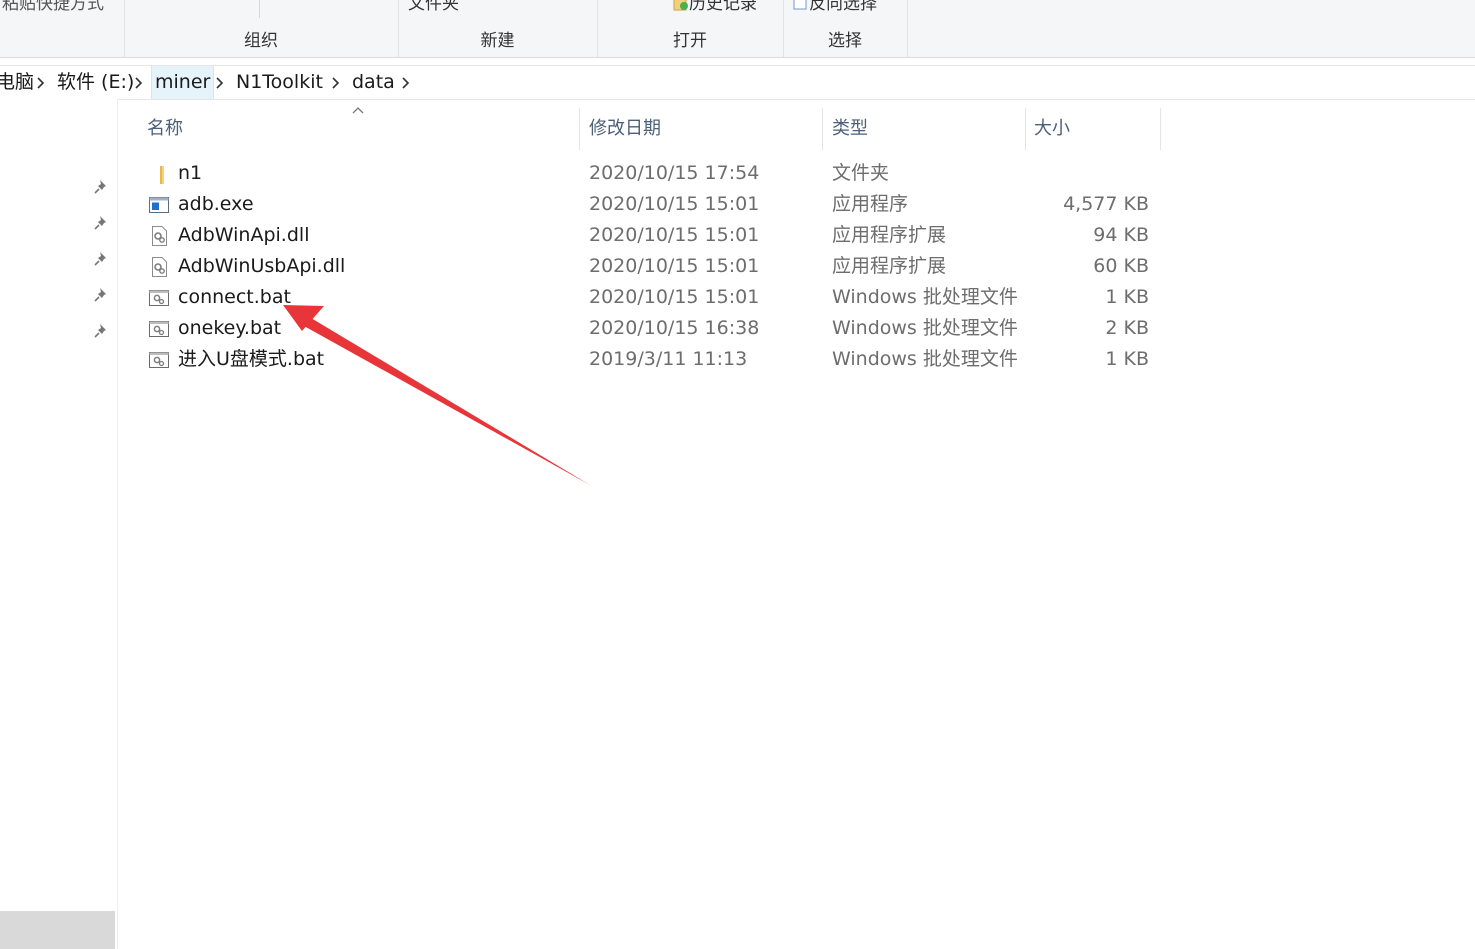  What do you see at coordinates (165, 129) in the screenshot?
I see `column-header-name: 名称` at bounding box center [165, 129].